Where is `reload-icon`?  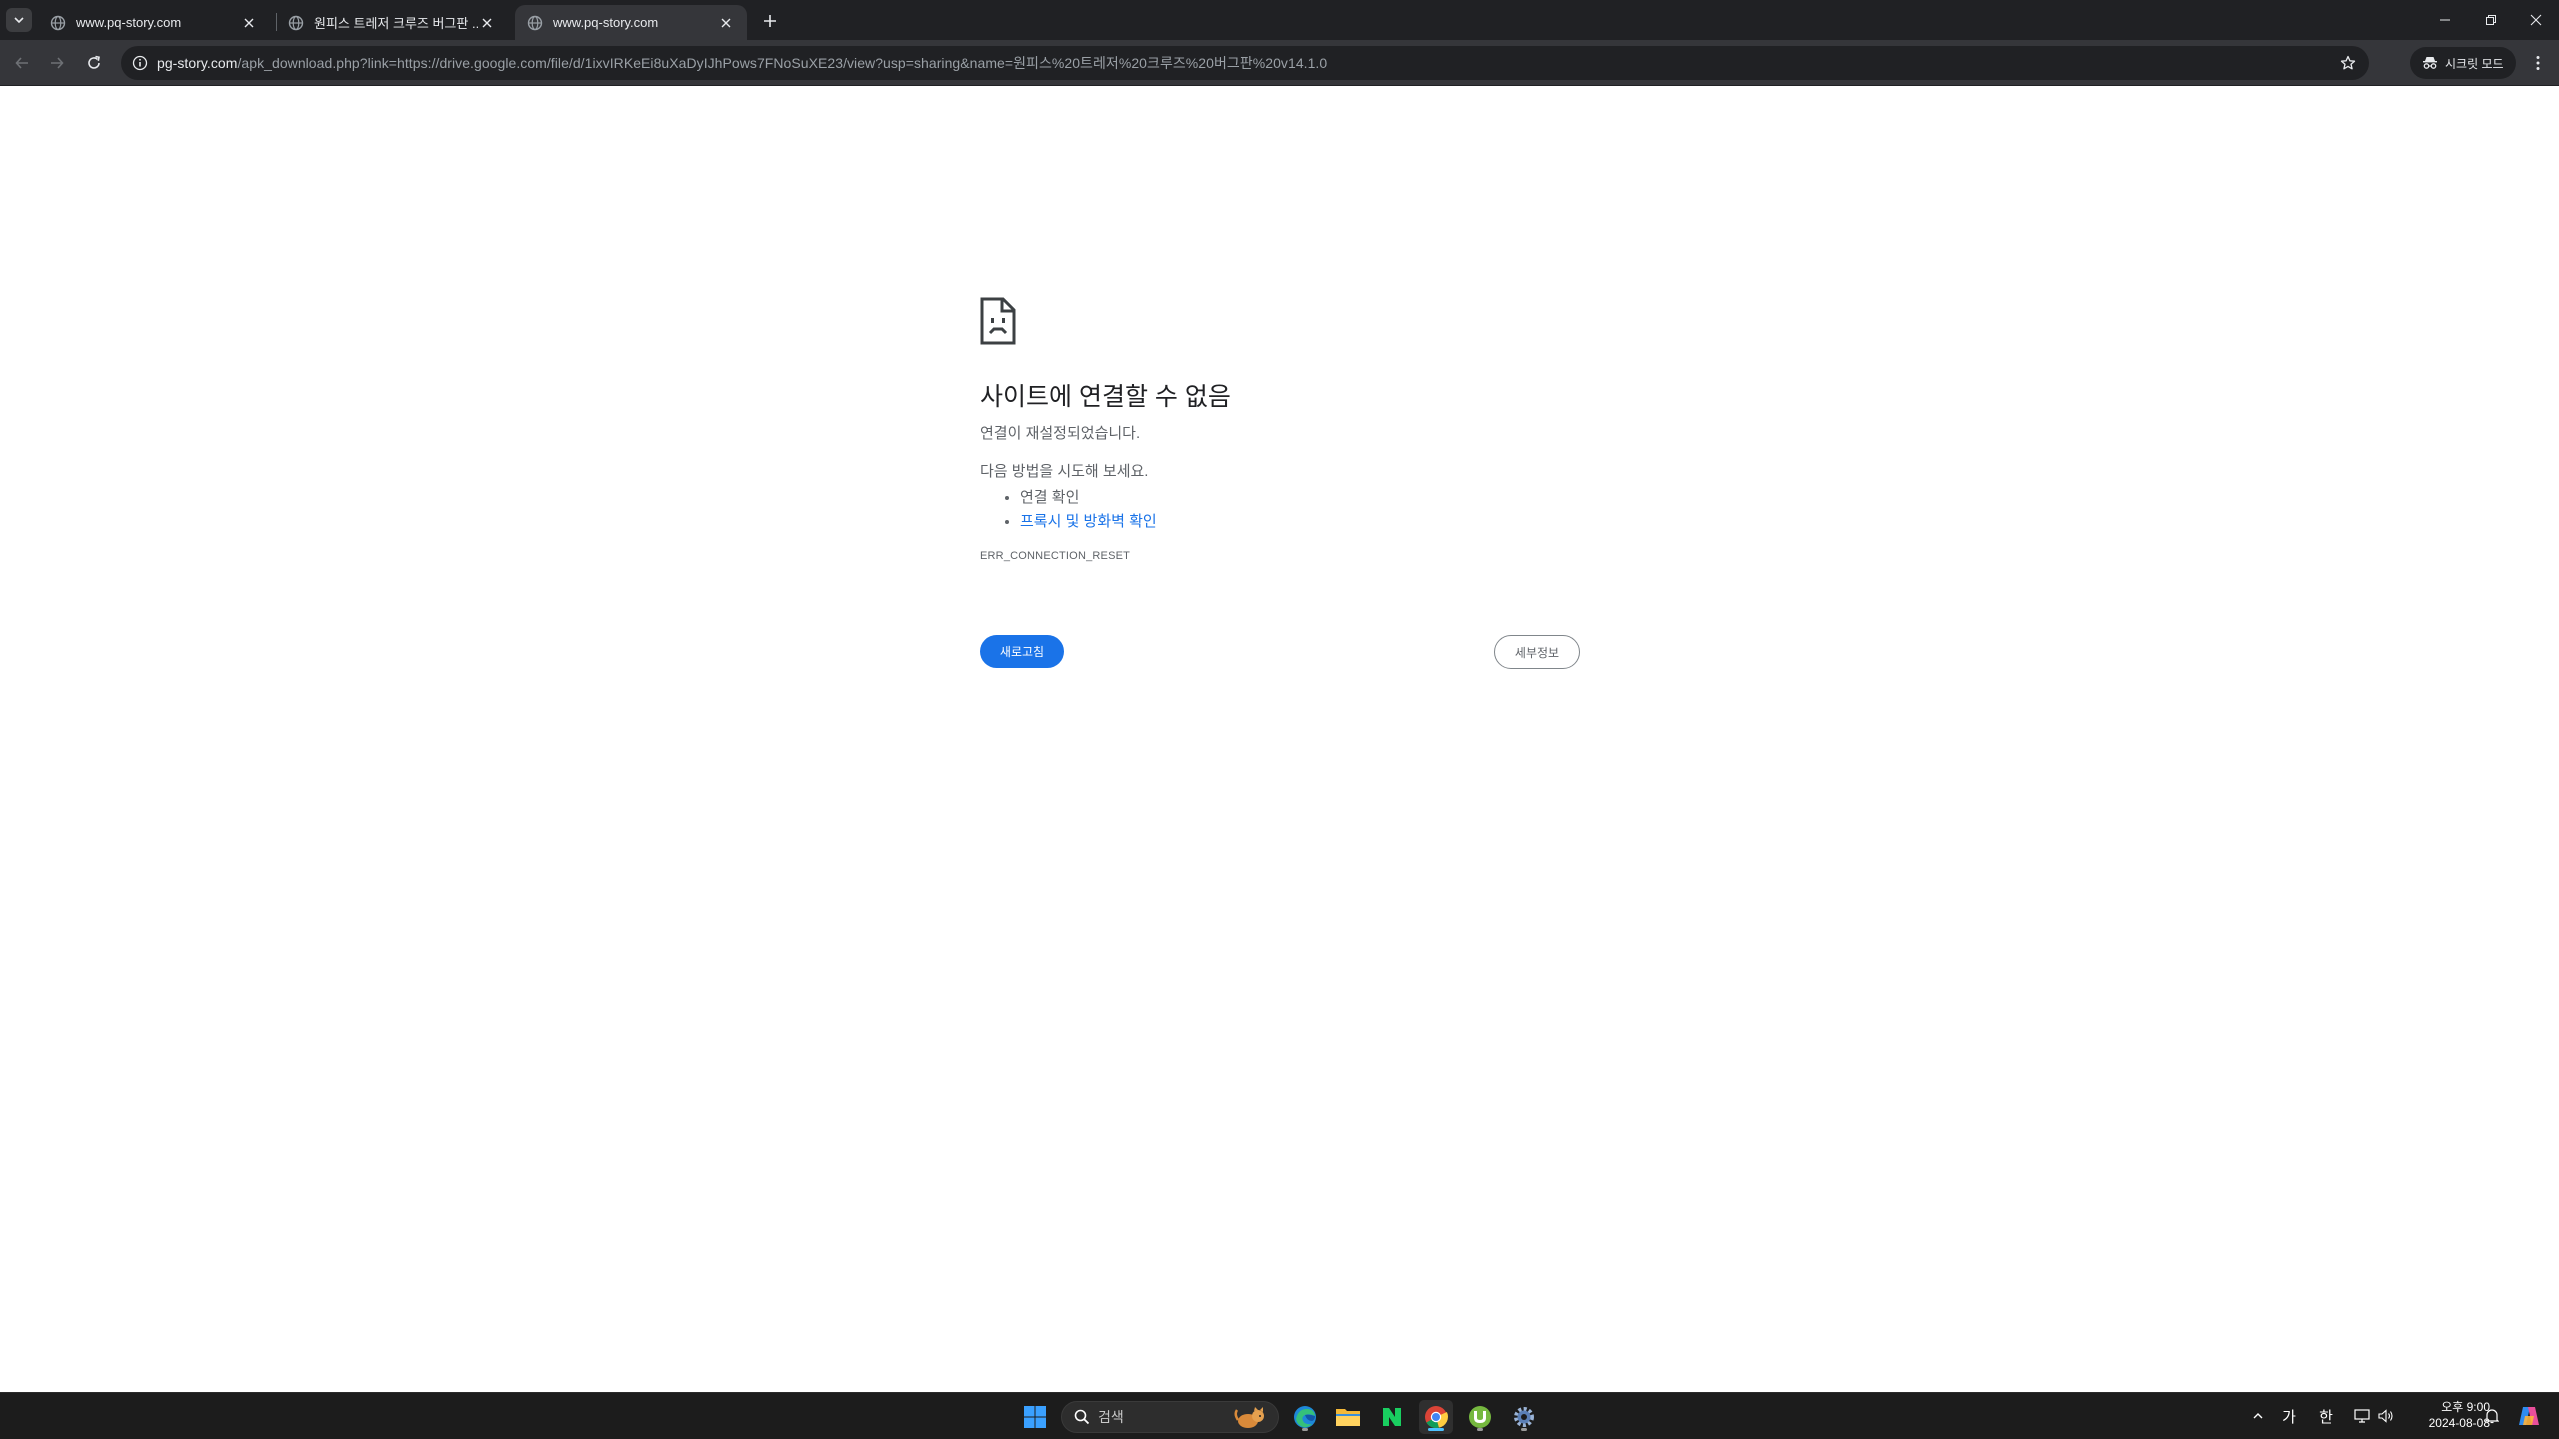 reload-icon is located at coordinates (94, 62).